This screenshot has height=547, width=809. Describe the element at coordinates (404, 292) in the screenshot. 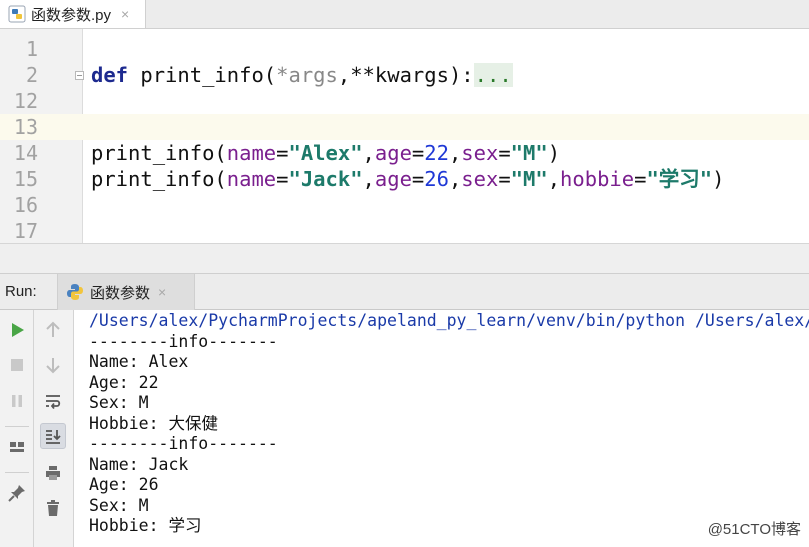

I see `run-tool-window-header: Run: 函数参数 ×` at that location.